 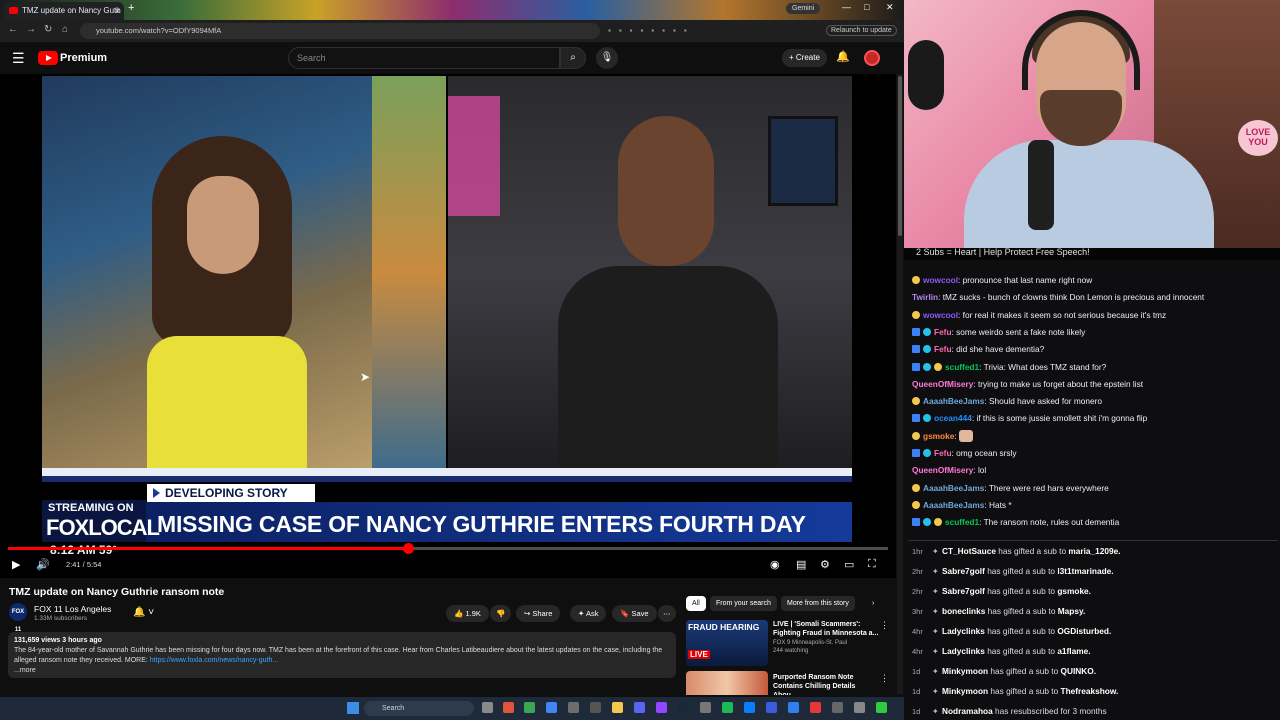 I want to click on youtube-logo-text: Premium, so click(x=83, y=58).